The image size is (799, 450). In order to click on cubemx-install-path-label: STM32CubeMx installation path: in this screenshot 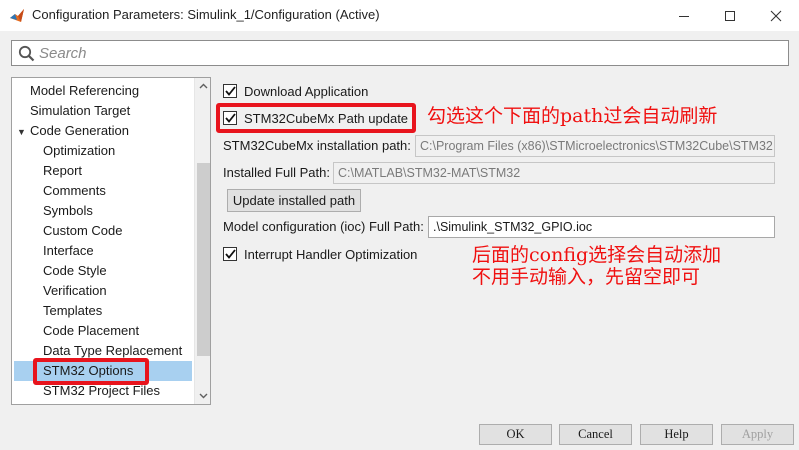, I will do `click(317, 145)`.